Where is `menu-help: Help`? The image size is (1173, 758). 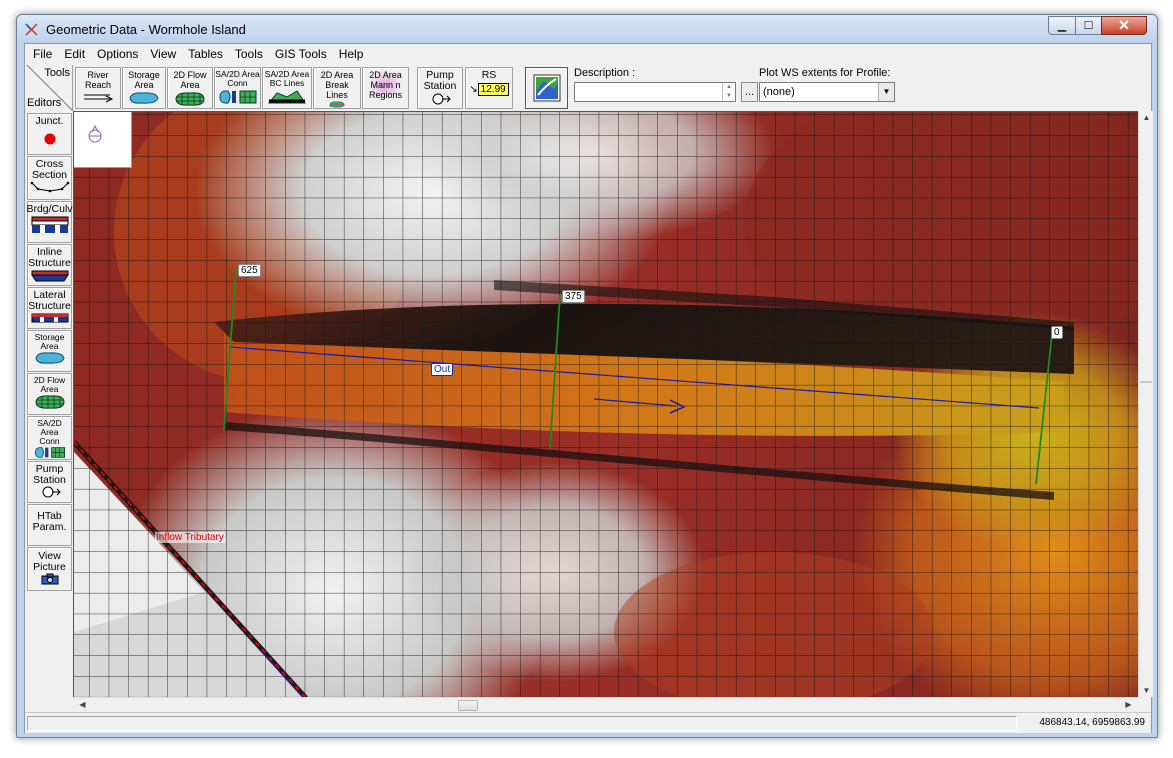 menu-help: Help is located at coordinates (353, 54).